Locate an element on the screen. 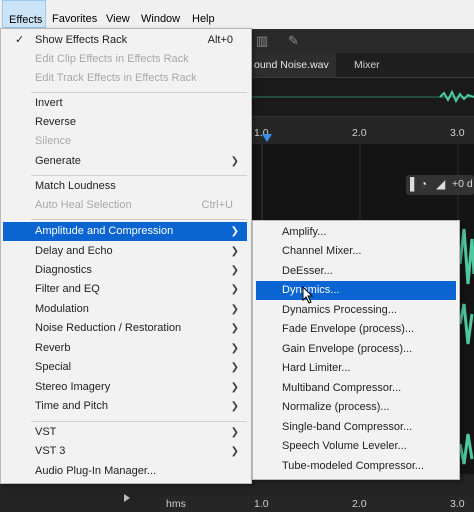 This screenshot has height=512, width=474. ruler-tick: 2.0 is located at coordinates (359, 504).